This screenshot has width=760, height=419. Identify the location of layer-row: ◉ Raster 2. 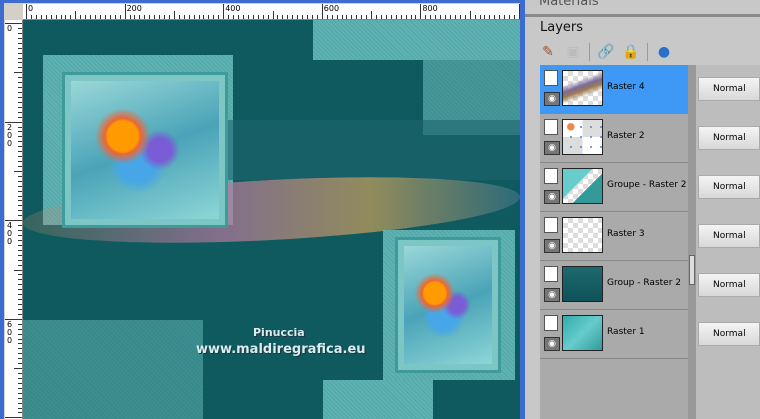
(614, 138).